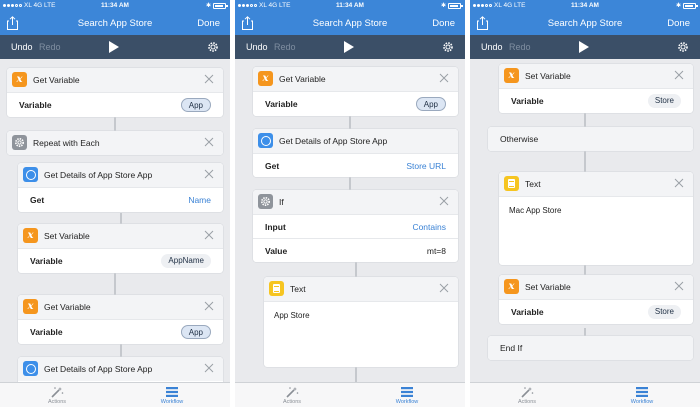  What do you see at coordinates (511, 183) in the screenshot?
I see `text-icon` at bounding box center [511, 183].